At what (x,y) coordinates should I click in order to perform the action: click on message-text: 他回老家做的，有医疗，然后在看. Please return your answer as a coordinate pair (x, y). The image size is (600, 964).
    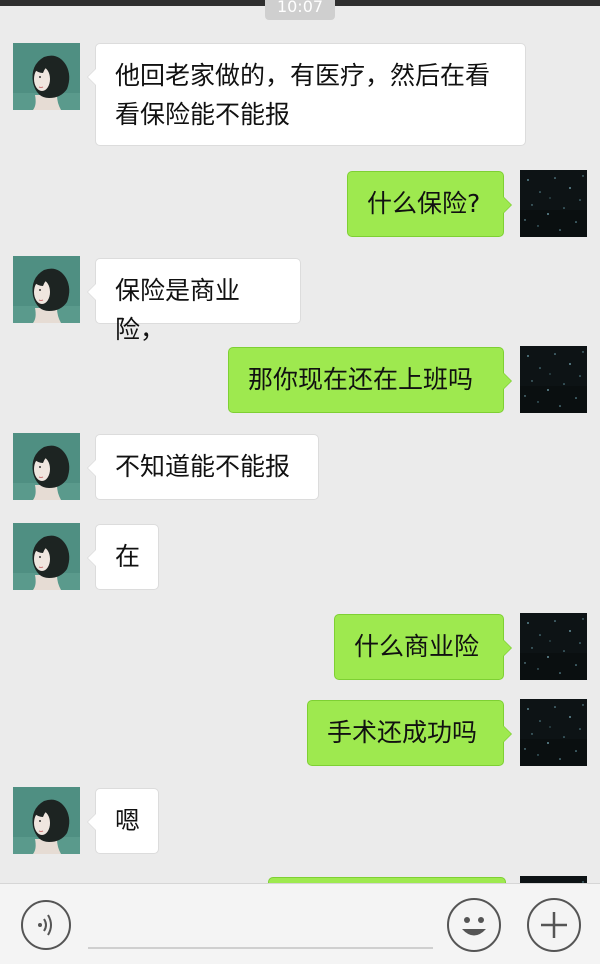
    Looking at the image, I should click on (303, 75).